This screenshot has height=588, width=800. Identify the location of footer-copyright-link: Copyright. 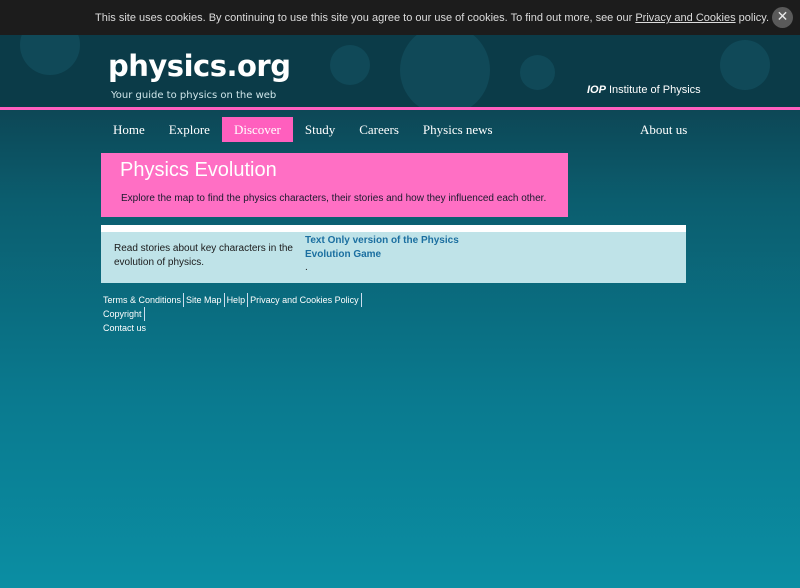
(124, 314).